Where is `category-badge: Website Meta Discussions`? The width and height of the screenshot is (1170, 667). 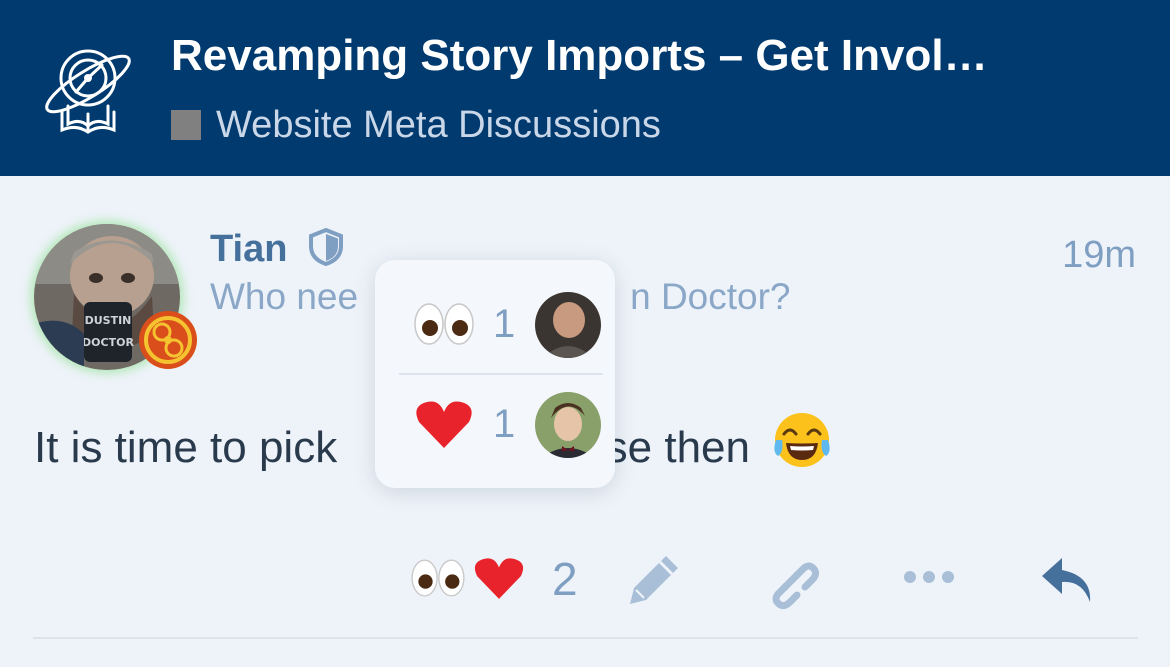
category-badge: Website Meta Discussions is located at coordinates (416, 125).